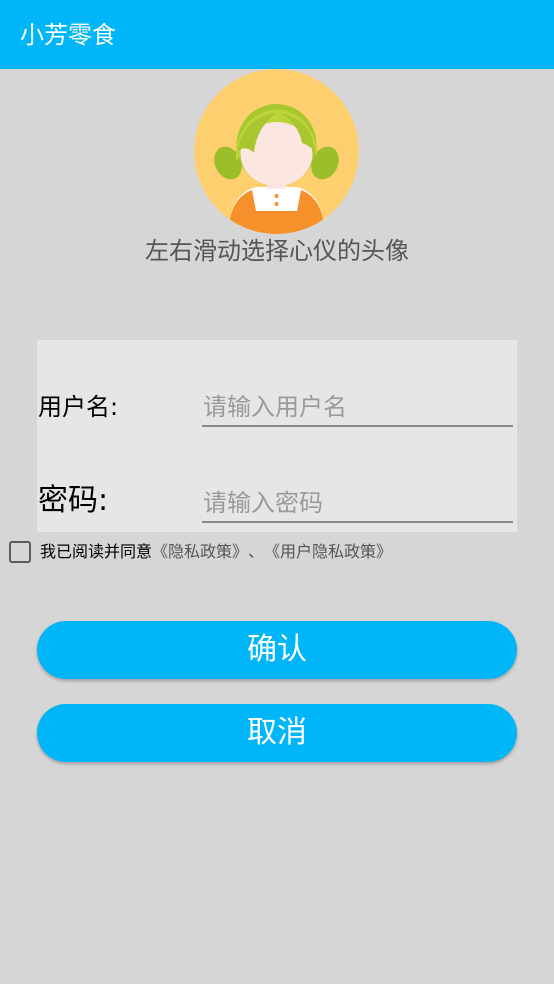  I want to click on confirm-button: 确认, so click(277, 650).